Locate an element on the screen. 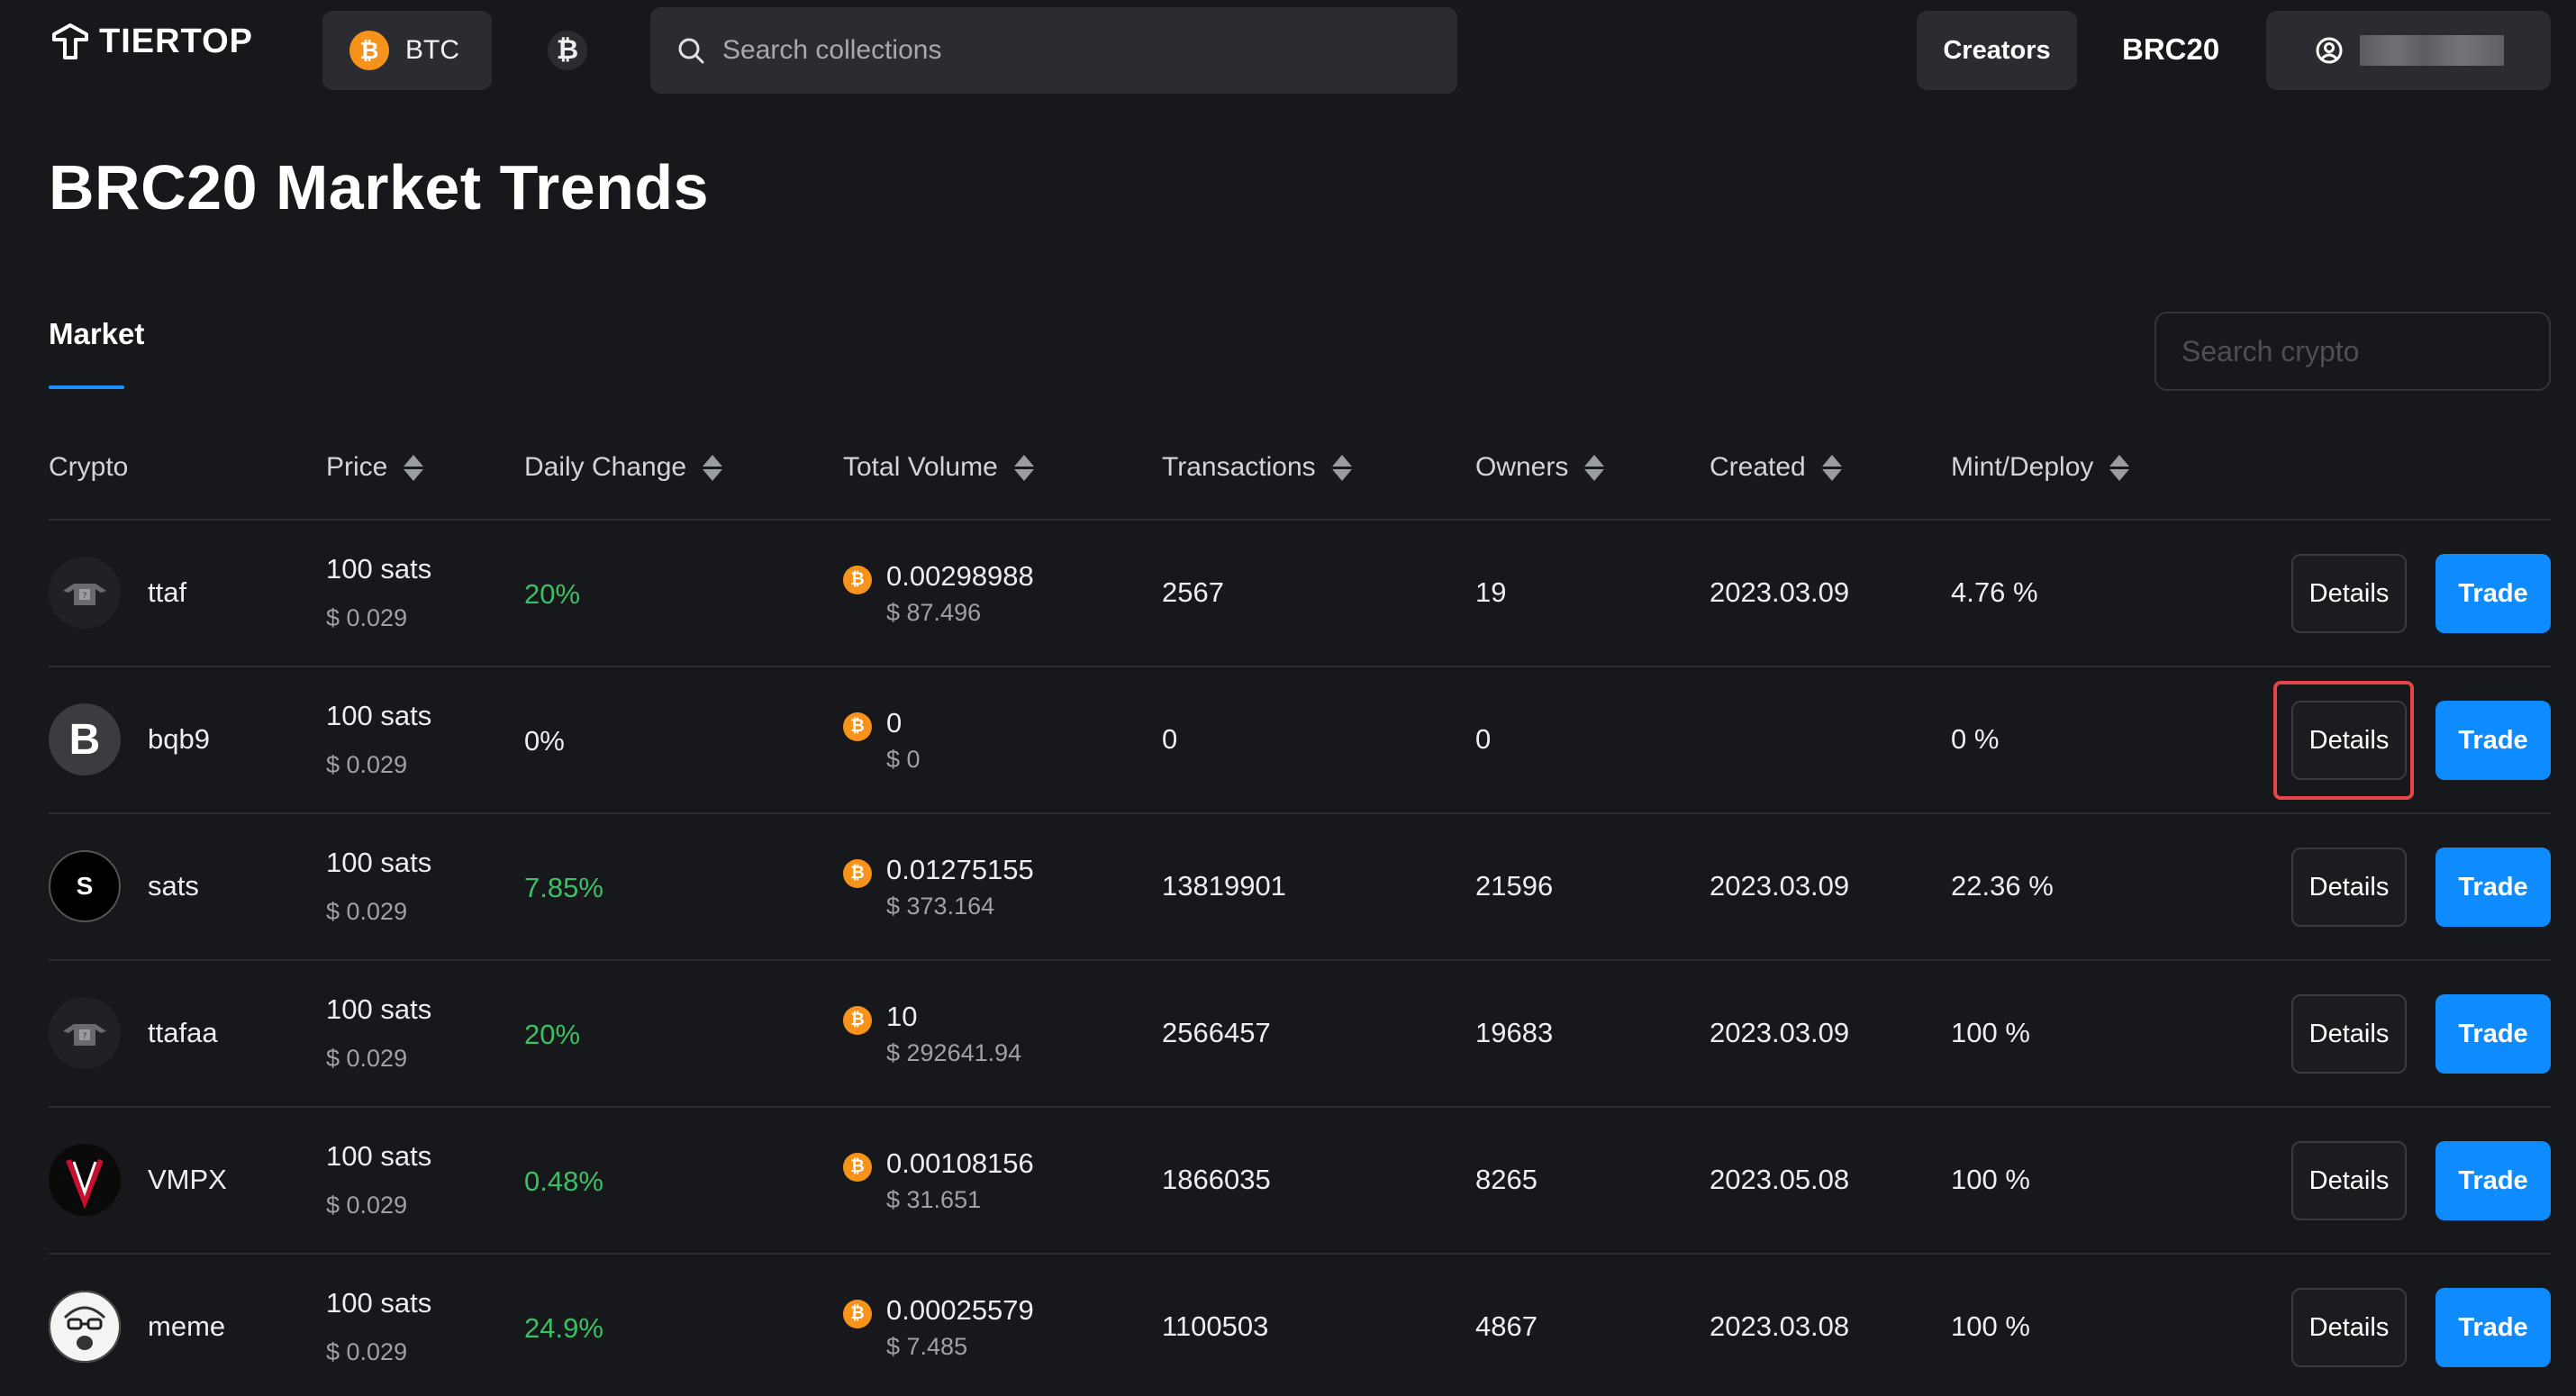  volume-usd: $ 373.164 is located at coordinates (941, 906).